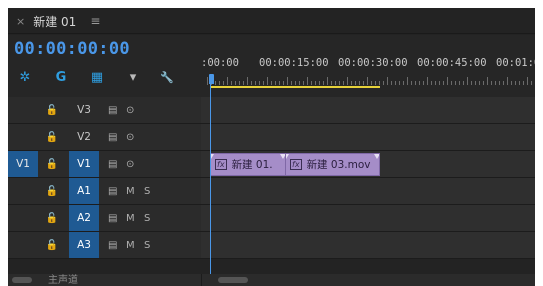 This screenshot has height=286, width=543. What do you see at coordinates (84, 218) in the screenshot?
I see `track-target-toggle: A2` at bounding box center [84, 218].